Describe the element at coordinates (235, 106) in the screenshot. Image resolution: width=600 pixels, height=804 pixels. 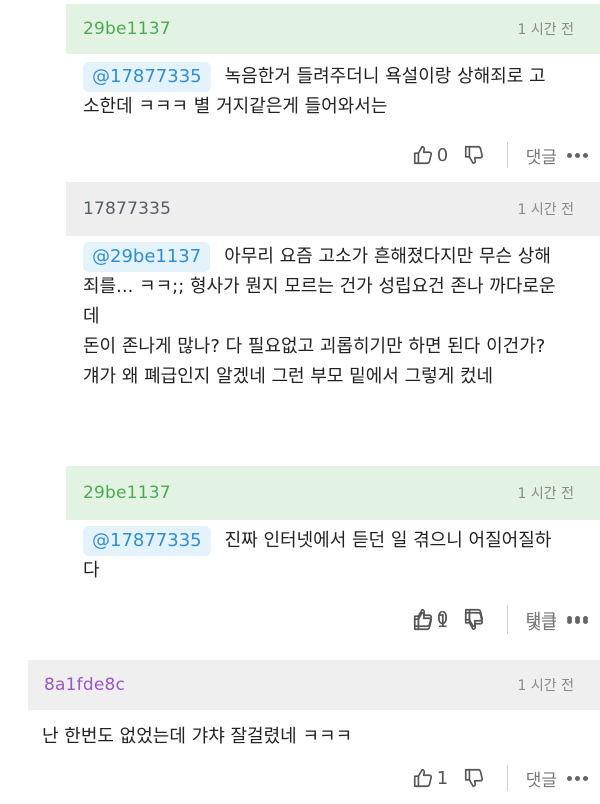
I see `comment-text: 소한데 ㅋㅋㅋ 별 거지같은게 들어와서는` at that location.